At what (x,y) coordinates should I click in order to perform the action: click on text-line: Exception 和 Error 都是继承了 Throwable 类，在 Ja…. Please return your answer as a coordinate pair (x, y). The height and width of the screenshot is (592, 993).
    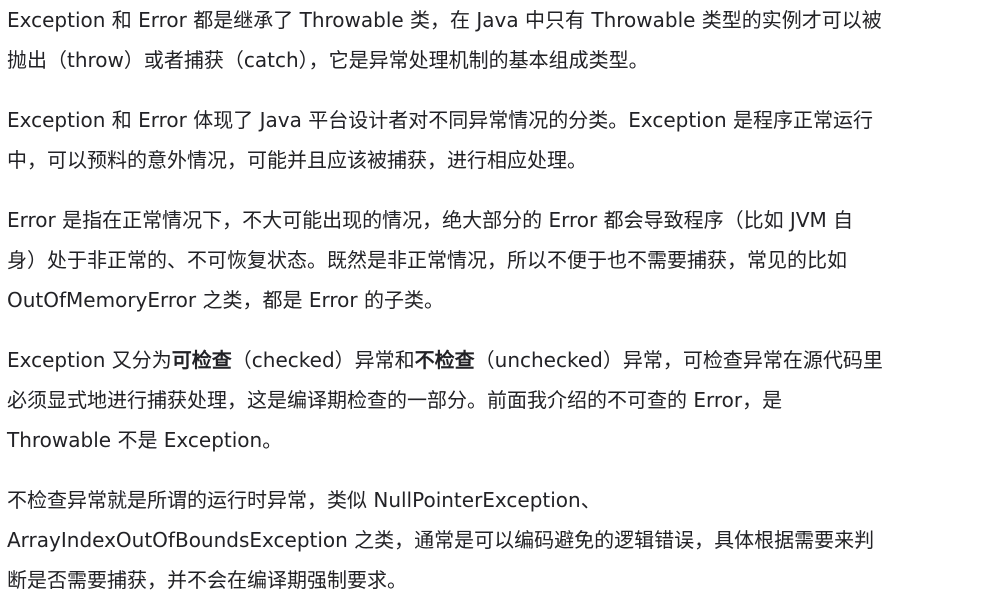
    Looking at the image, I should click on (444, 20).